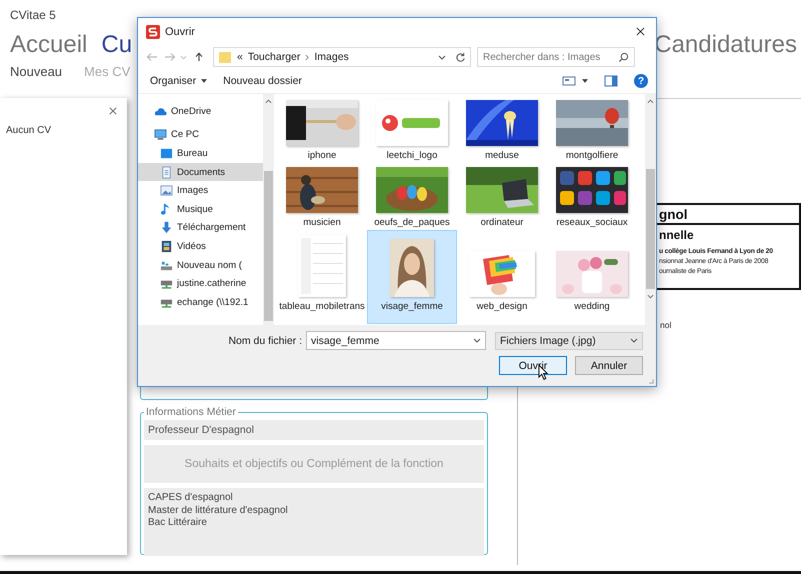 Image resolution: width=801 pixels, height=574 pixels. What do you see at coordinates (314, 430) in the screenshot?
I see `job-title-field: Professeur D'espagnol` at bounding box center [314, 430].